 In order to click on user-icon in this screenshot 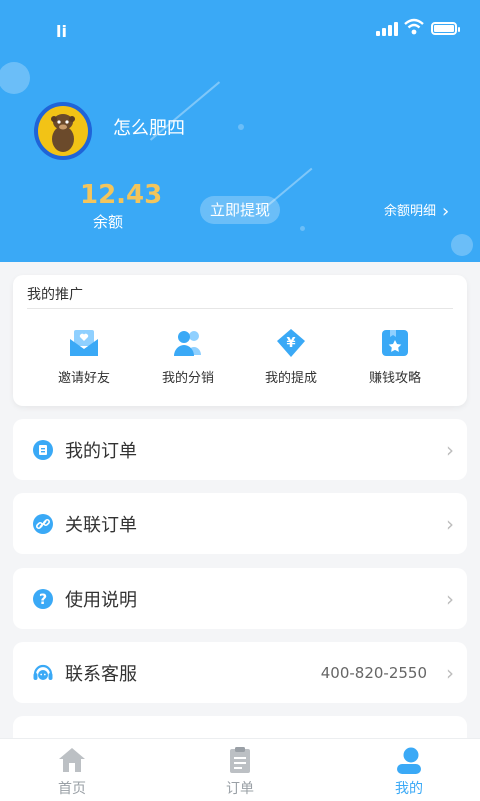, I will do `click(409, 760)`.